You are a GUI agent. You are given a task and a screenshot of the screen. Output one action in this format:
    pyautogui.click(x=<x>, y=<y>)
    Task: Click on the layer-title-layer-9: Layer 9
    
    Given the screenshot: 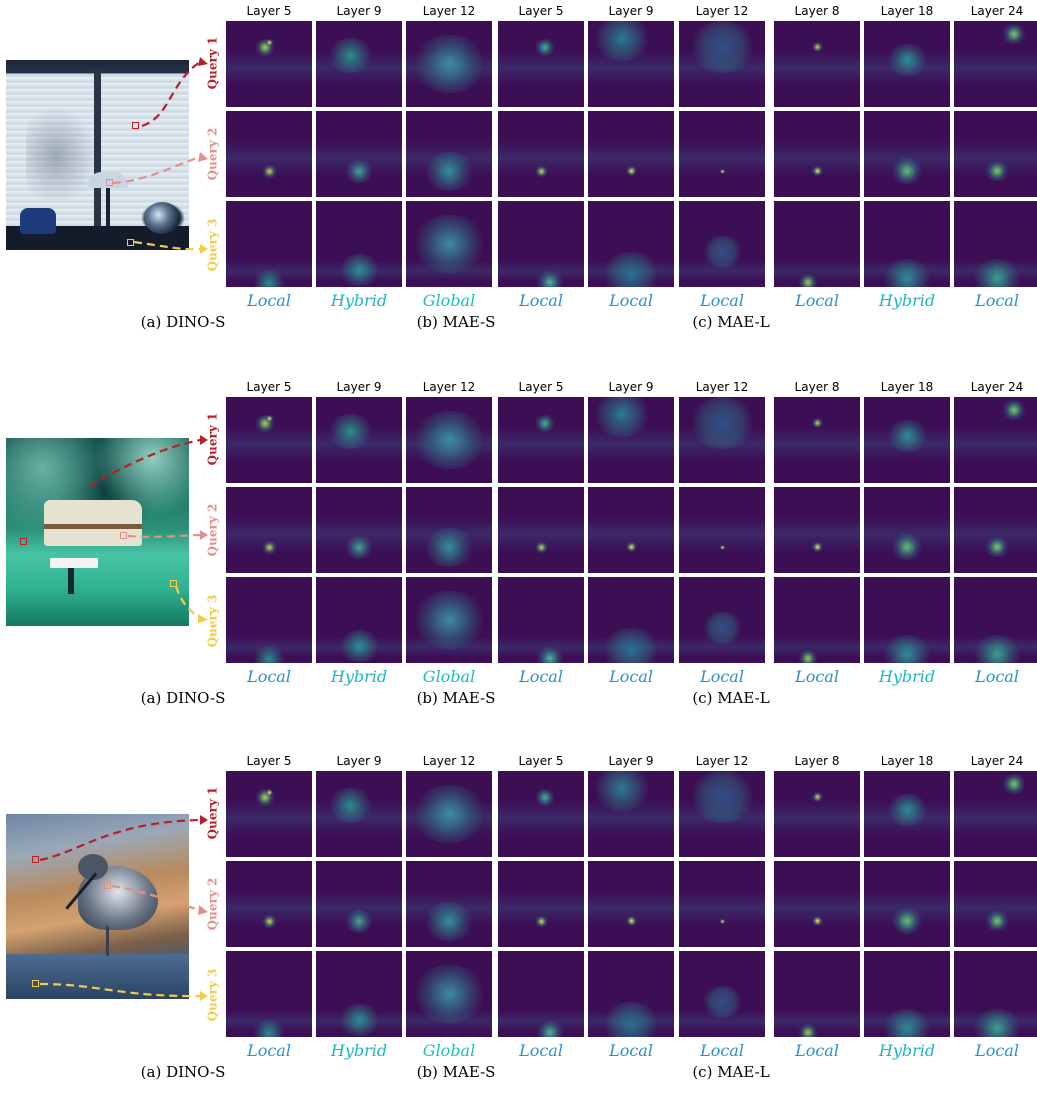 What is the action you would take?
    pyautogui.click(x=631, y=11)
    